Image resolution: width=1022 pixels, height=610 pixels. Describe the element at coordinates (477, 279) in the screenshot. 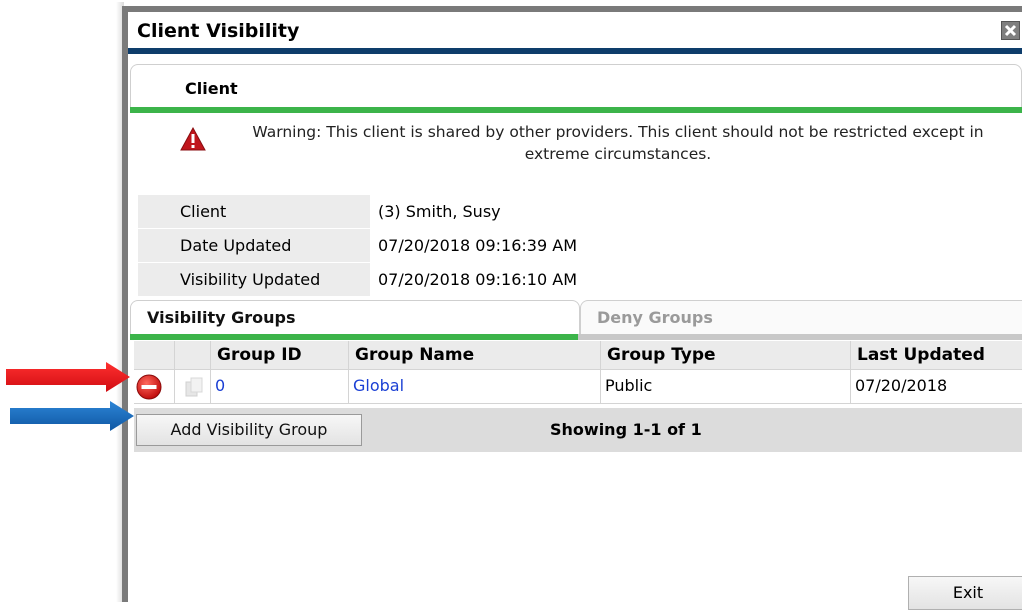

I see `info-value: 07/20/2018 09:16:10 AM` at that location.